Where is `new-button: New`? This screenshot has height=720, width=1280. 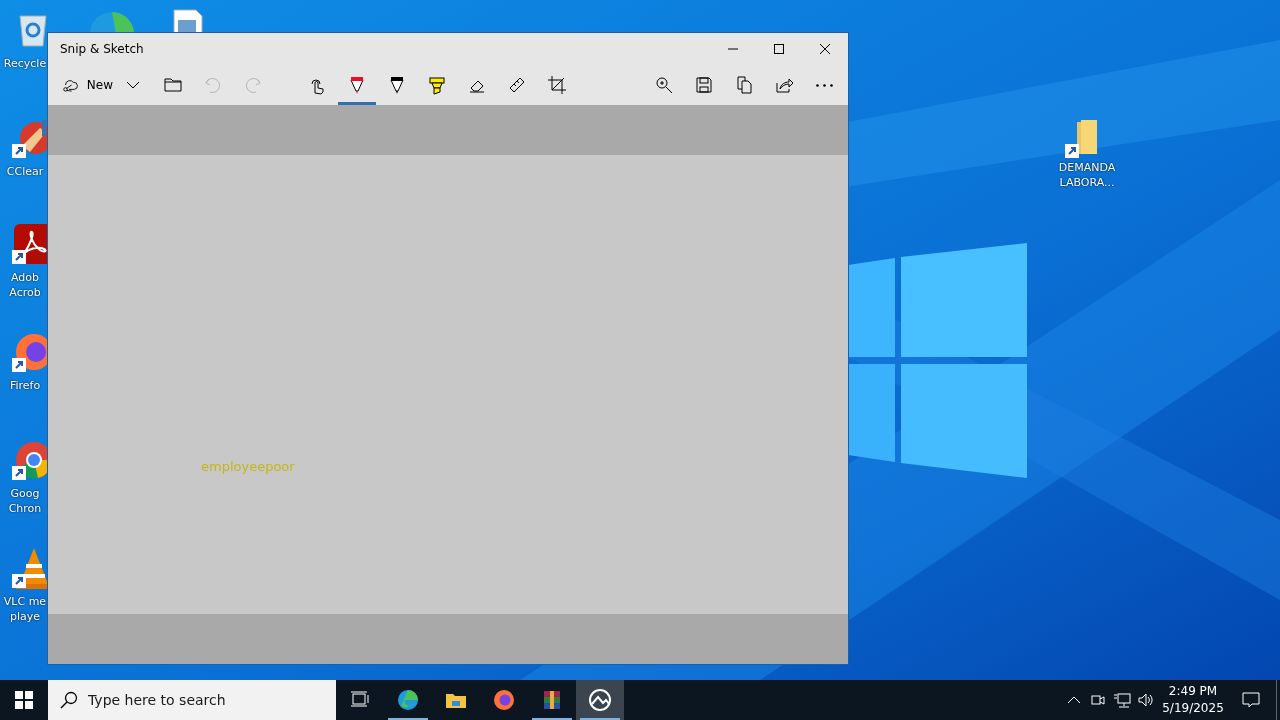 new-button: New is located at coordinates (84, 85).